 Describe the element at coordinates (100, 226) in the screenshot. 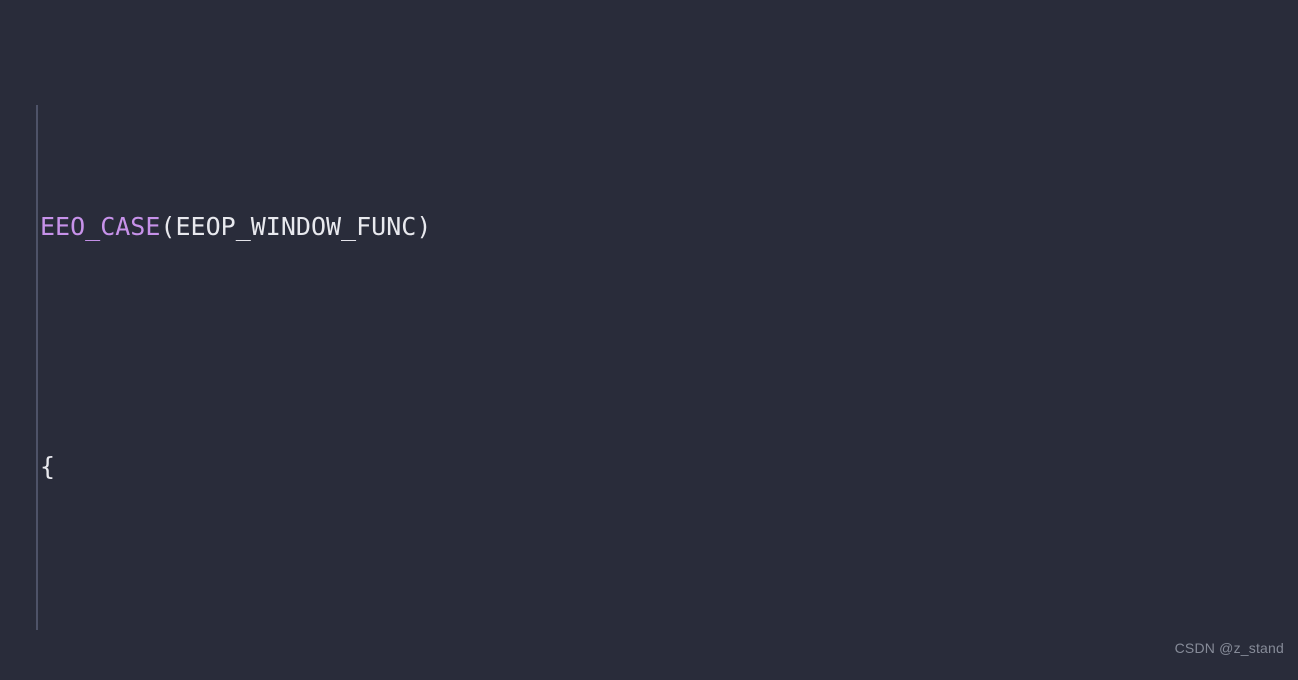

I see `macro-token-eeo-case: EEO_CASE` at that location.